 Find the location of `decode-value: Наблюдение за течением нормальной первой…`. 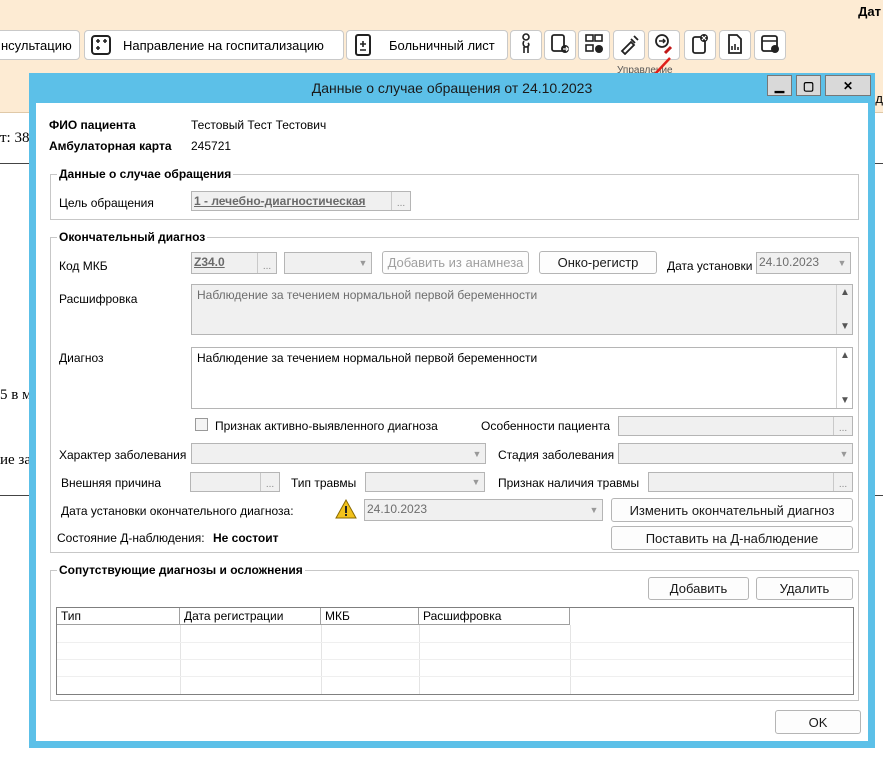

decode-value: Наблюдение за течением нормальной первой… is located at coordinates (367, 295).